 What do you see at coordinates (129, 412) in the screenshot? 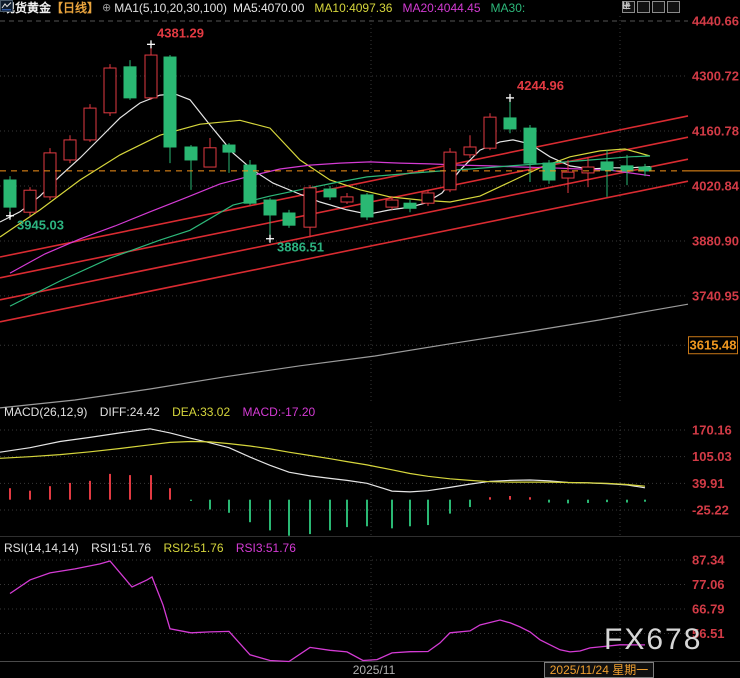
I see `macd-diff-value: DIFF:24.42` at bounding box center [129, 412].